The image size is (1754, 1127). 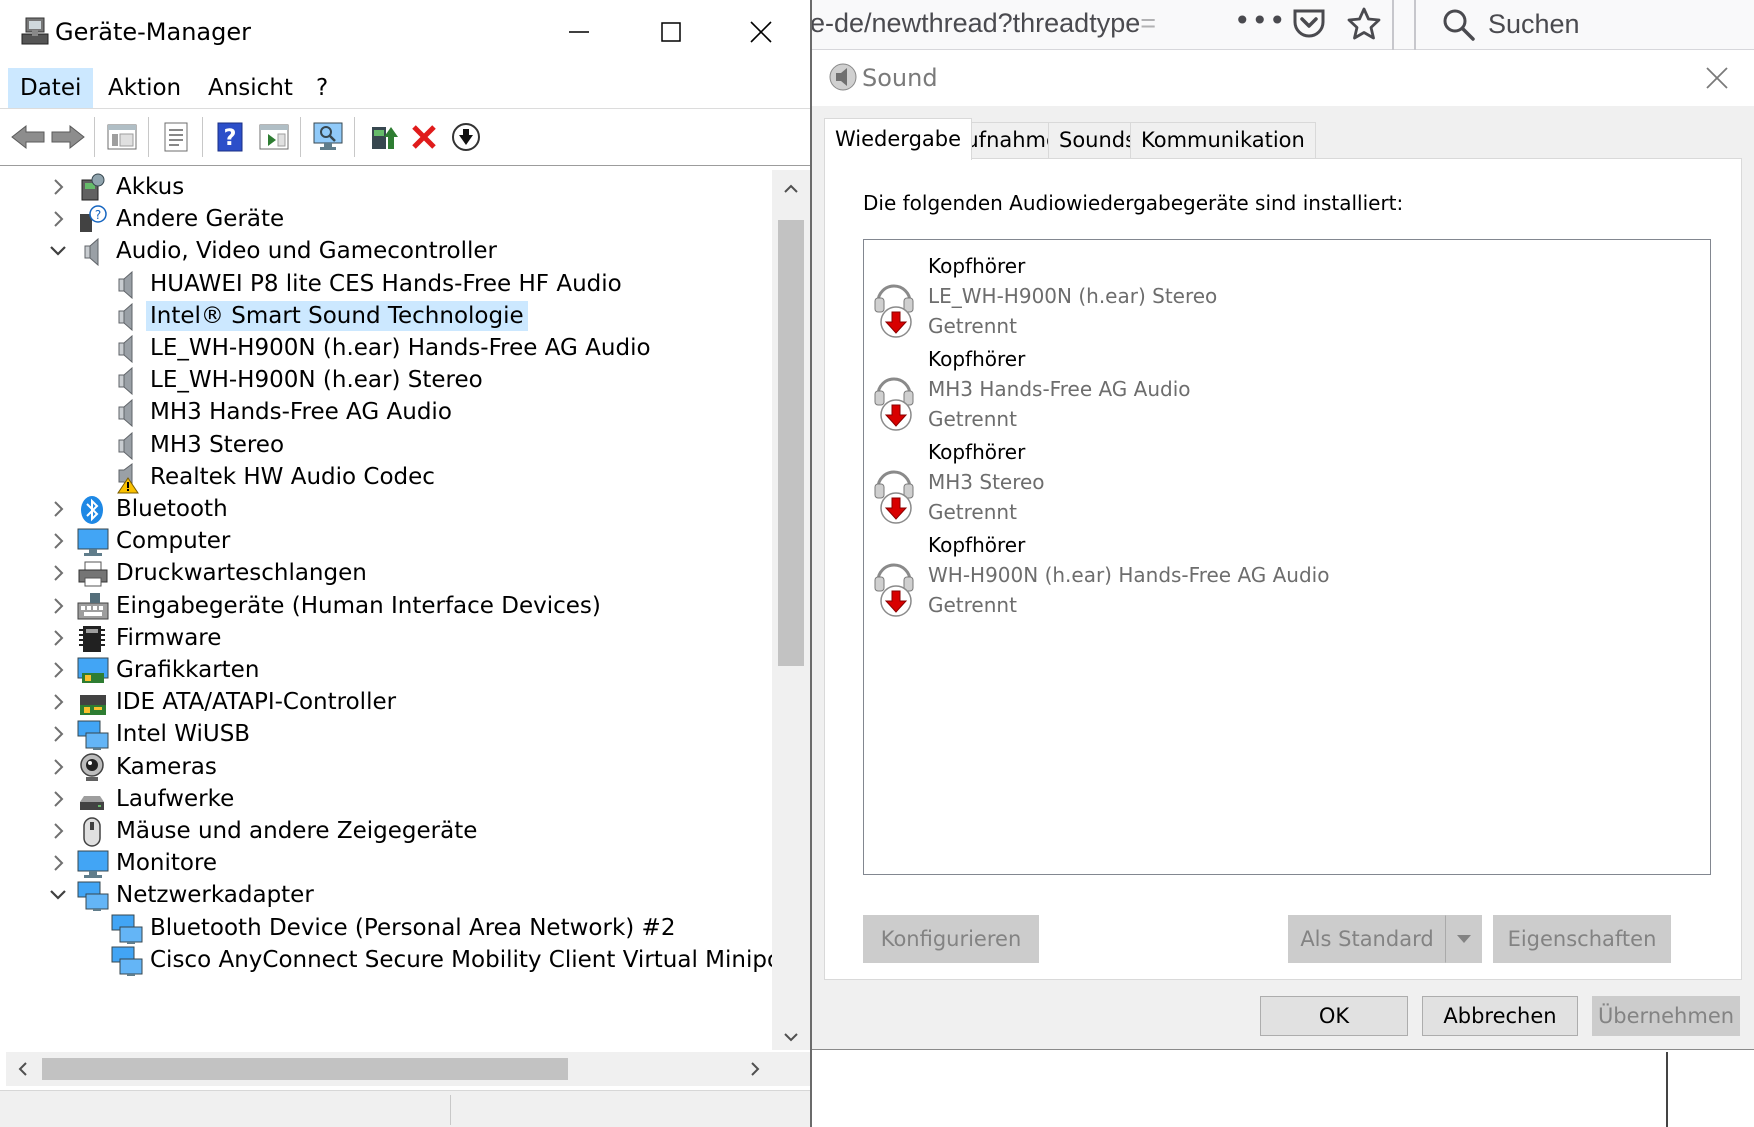 What do you see at coordinates (389, 702) in the screenshot?
I see `tree-category: IDE ATA/ATAPI-Controller` at bounding box center [389, 702].